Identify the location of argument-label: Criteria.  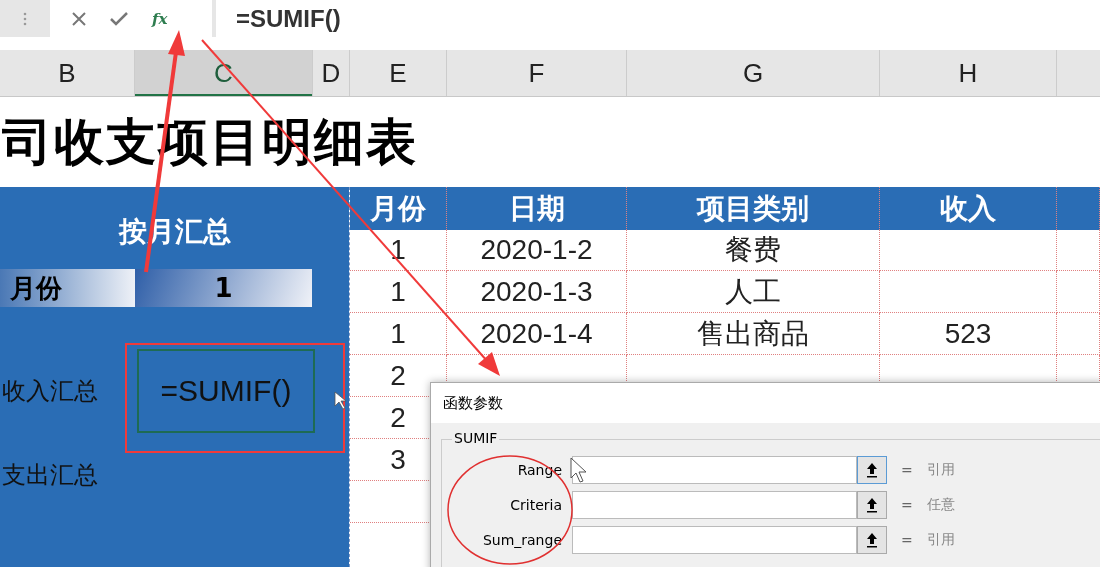
(536, 504).